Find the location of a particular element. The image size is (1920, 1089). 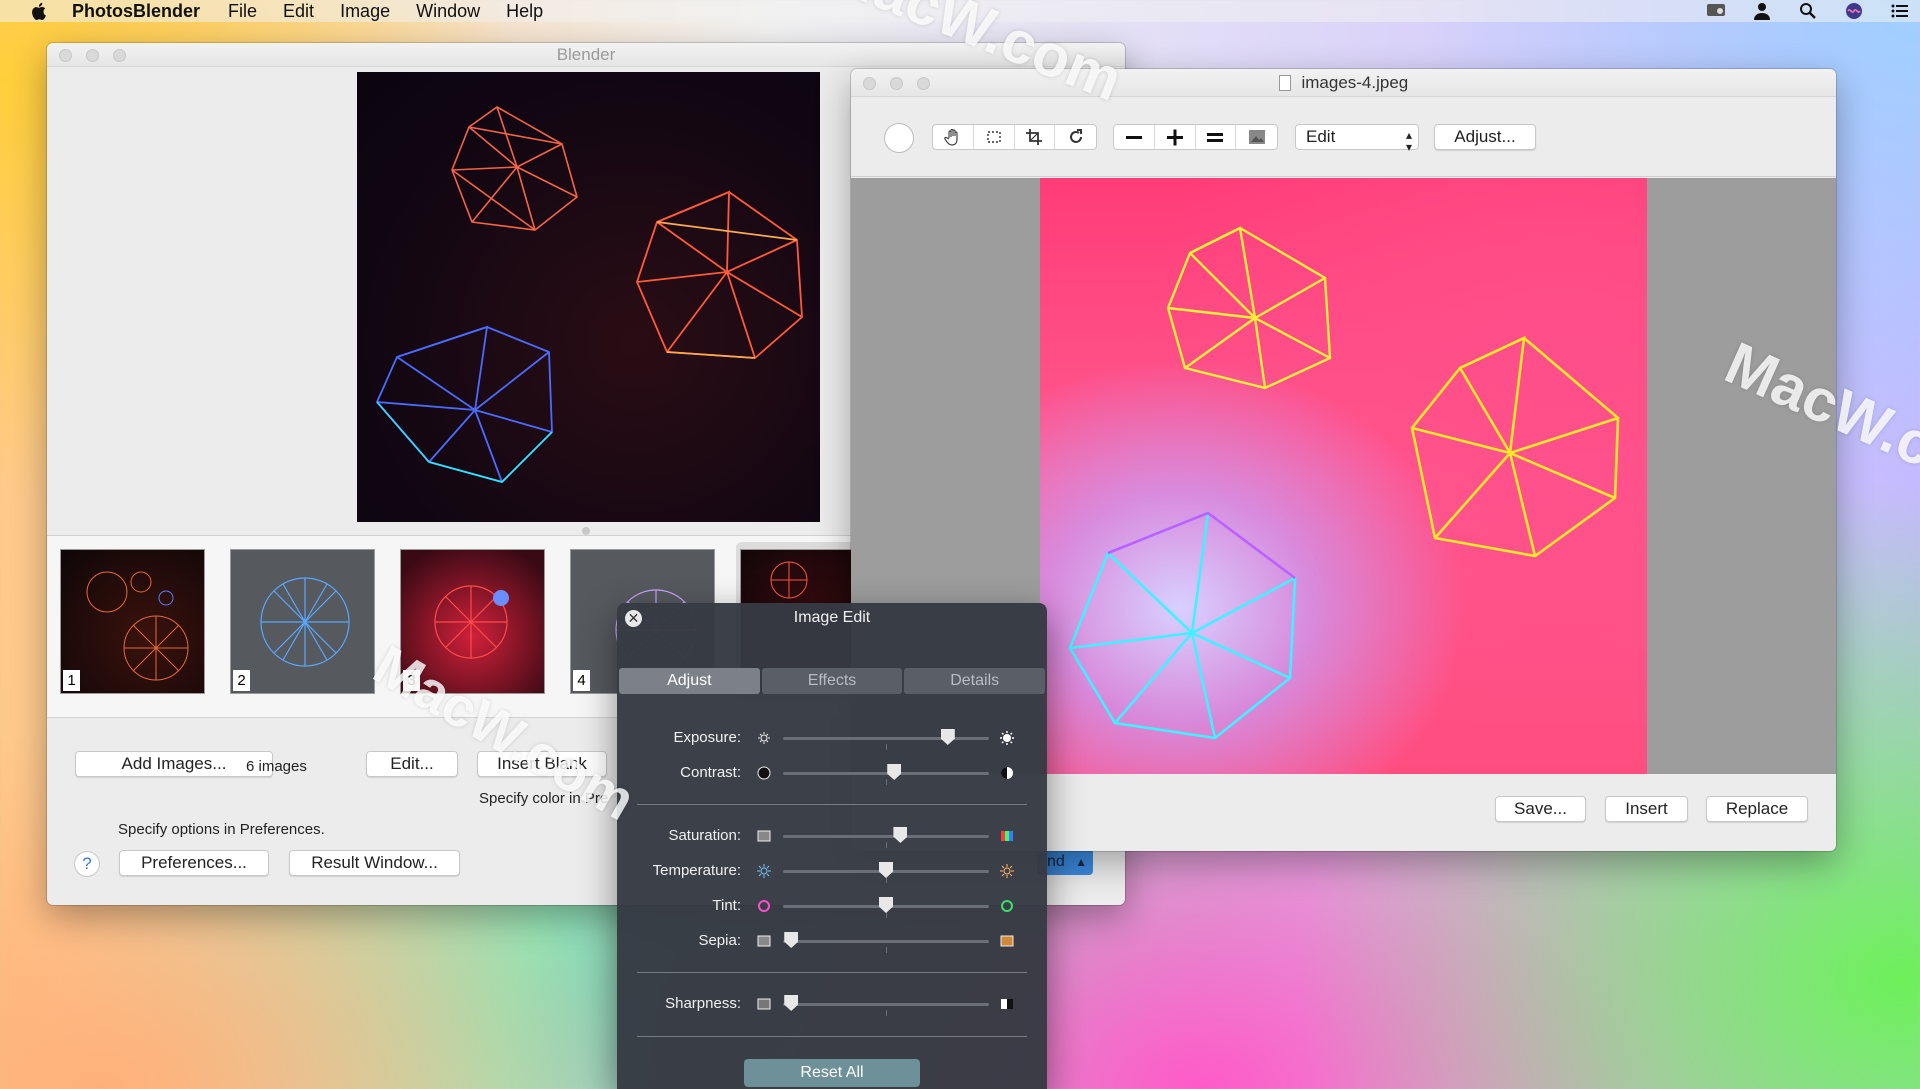

contrast-slider is located at coordinates (894, 772).